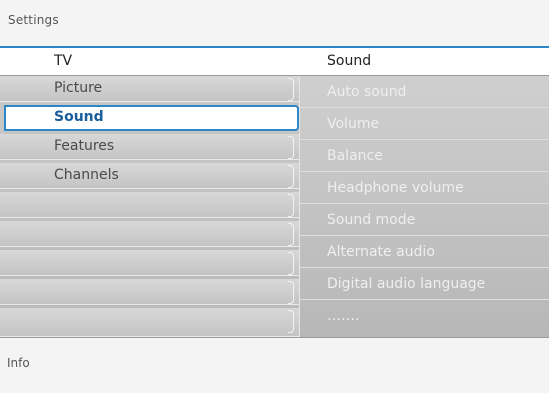 Image resolution: width=549 pixels, height=393 pixels. I want to click on submenu-item-label: Headphone volume, so click(395, 188).